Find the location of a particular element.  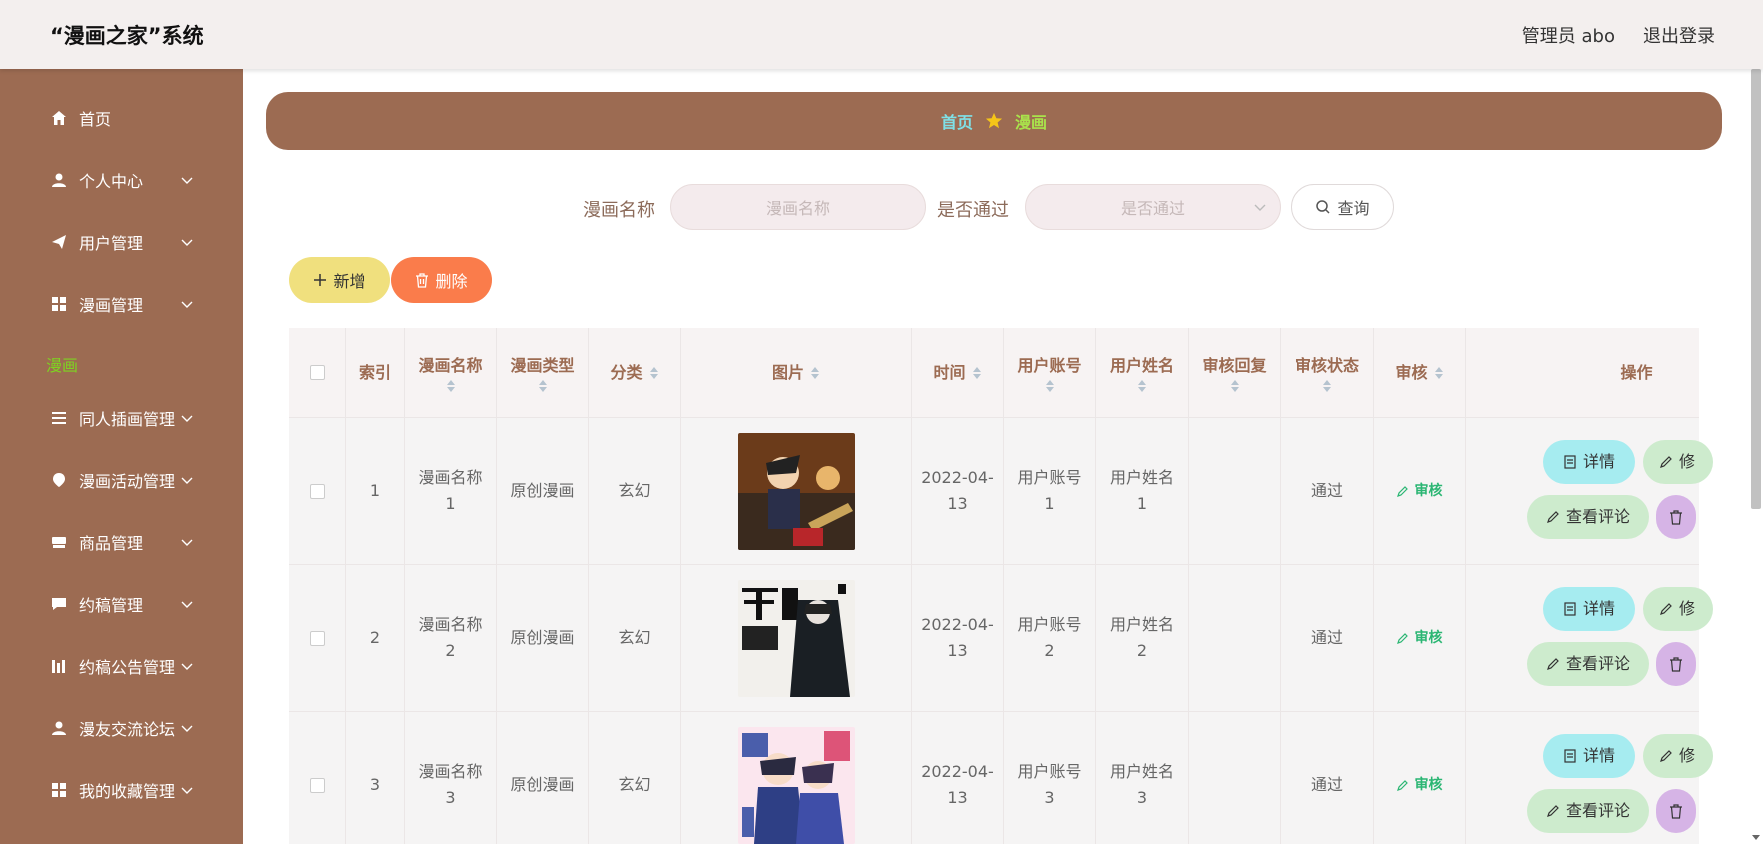

header-status: 审核状态 is located at coordinates (1327, 372).